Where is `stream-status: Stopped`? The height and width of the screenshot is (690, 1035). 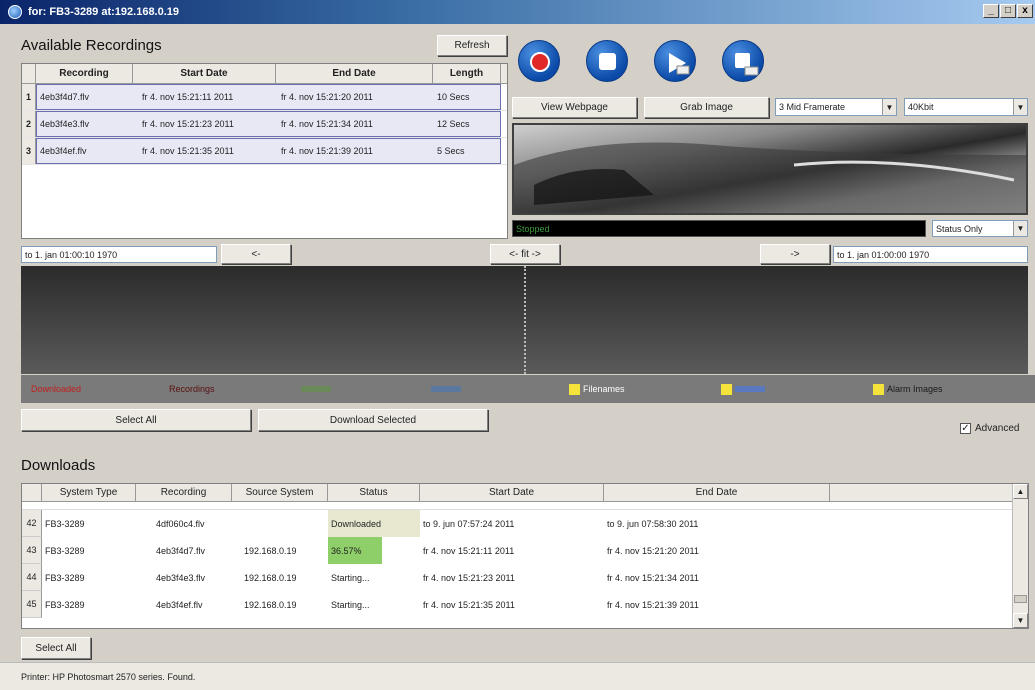 stream-status: Stopped is located at coordinates (719, 228).